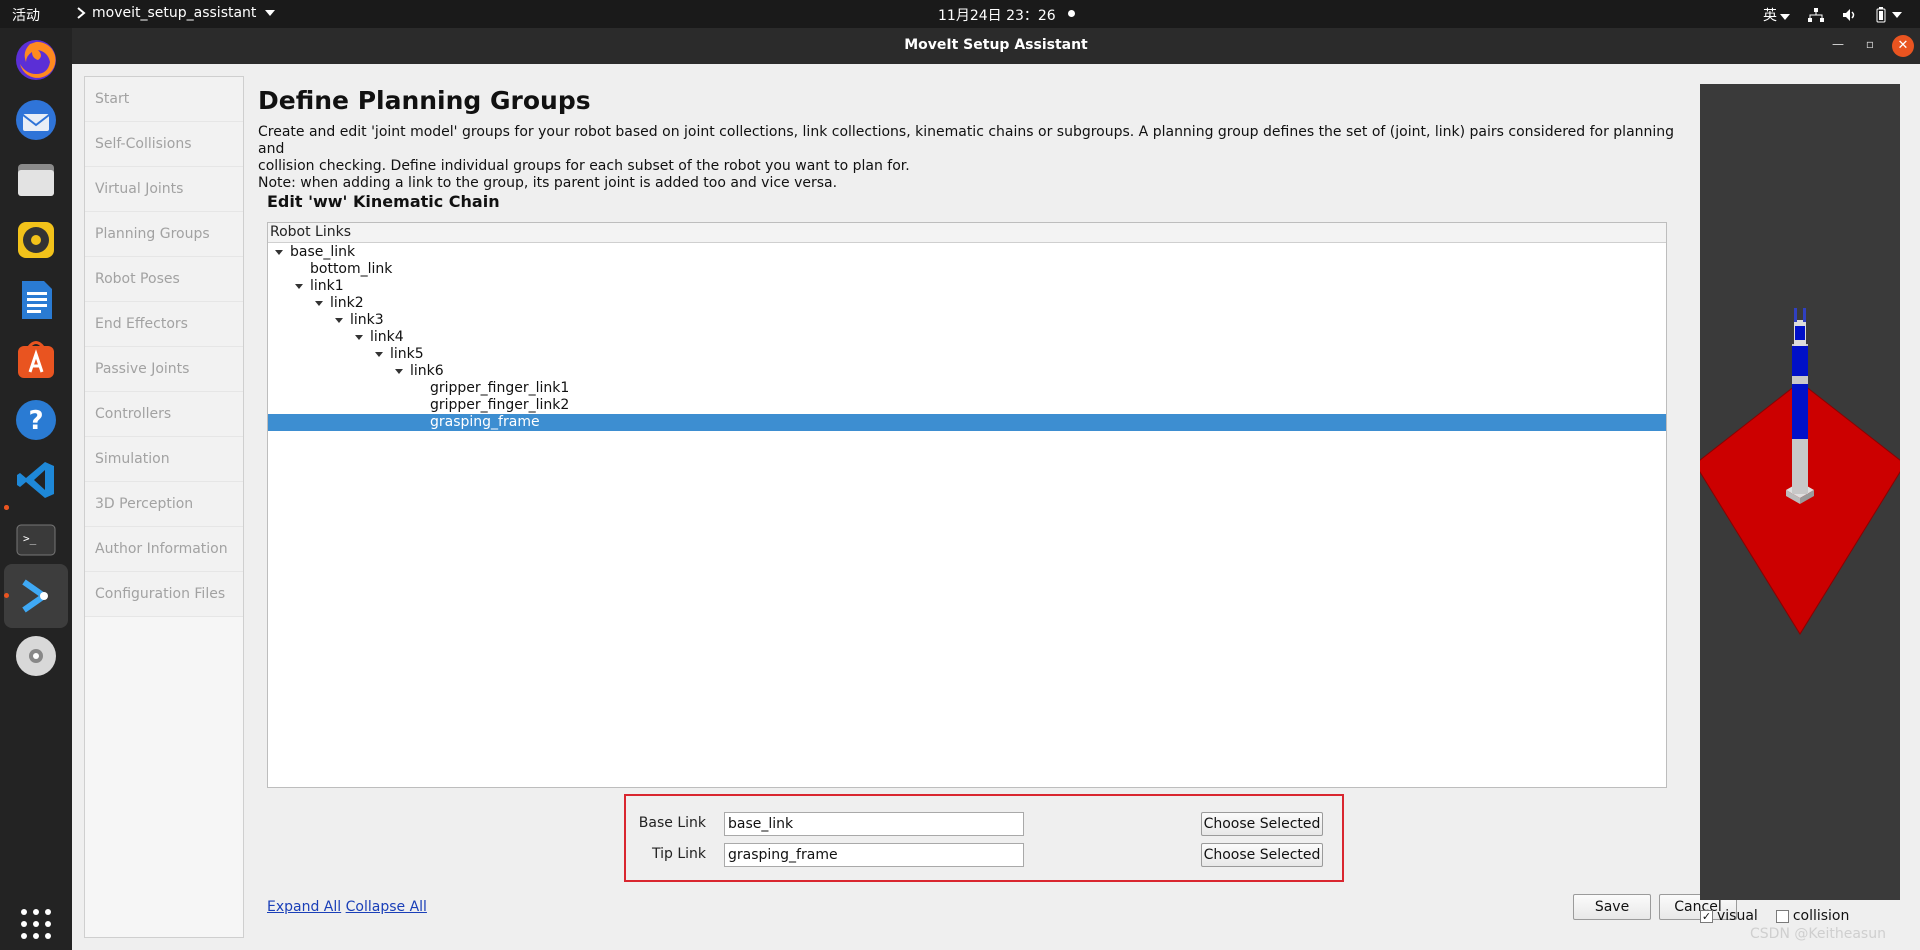 The height and width of the screenshot is (950, 1920). I want to click on page-title: Define Planning Groups, so click(424, 100).